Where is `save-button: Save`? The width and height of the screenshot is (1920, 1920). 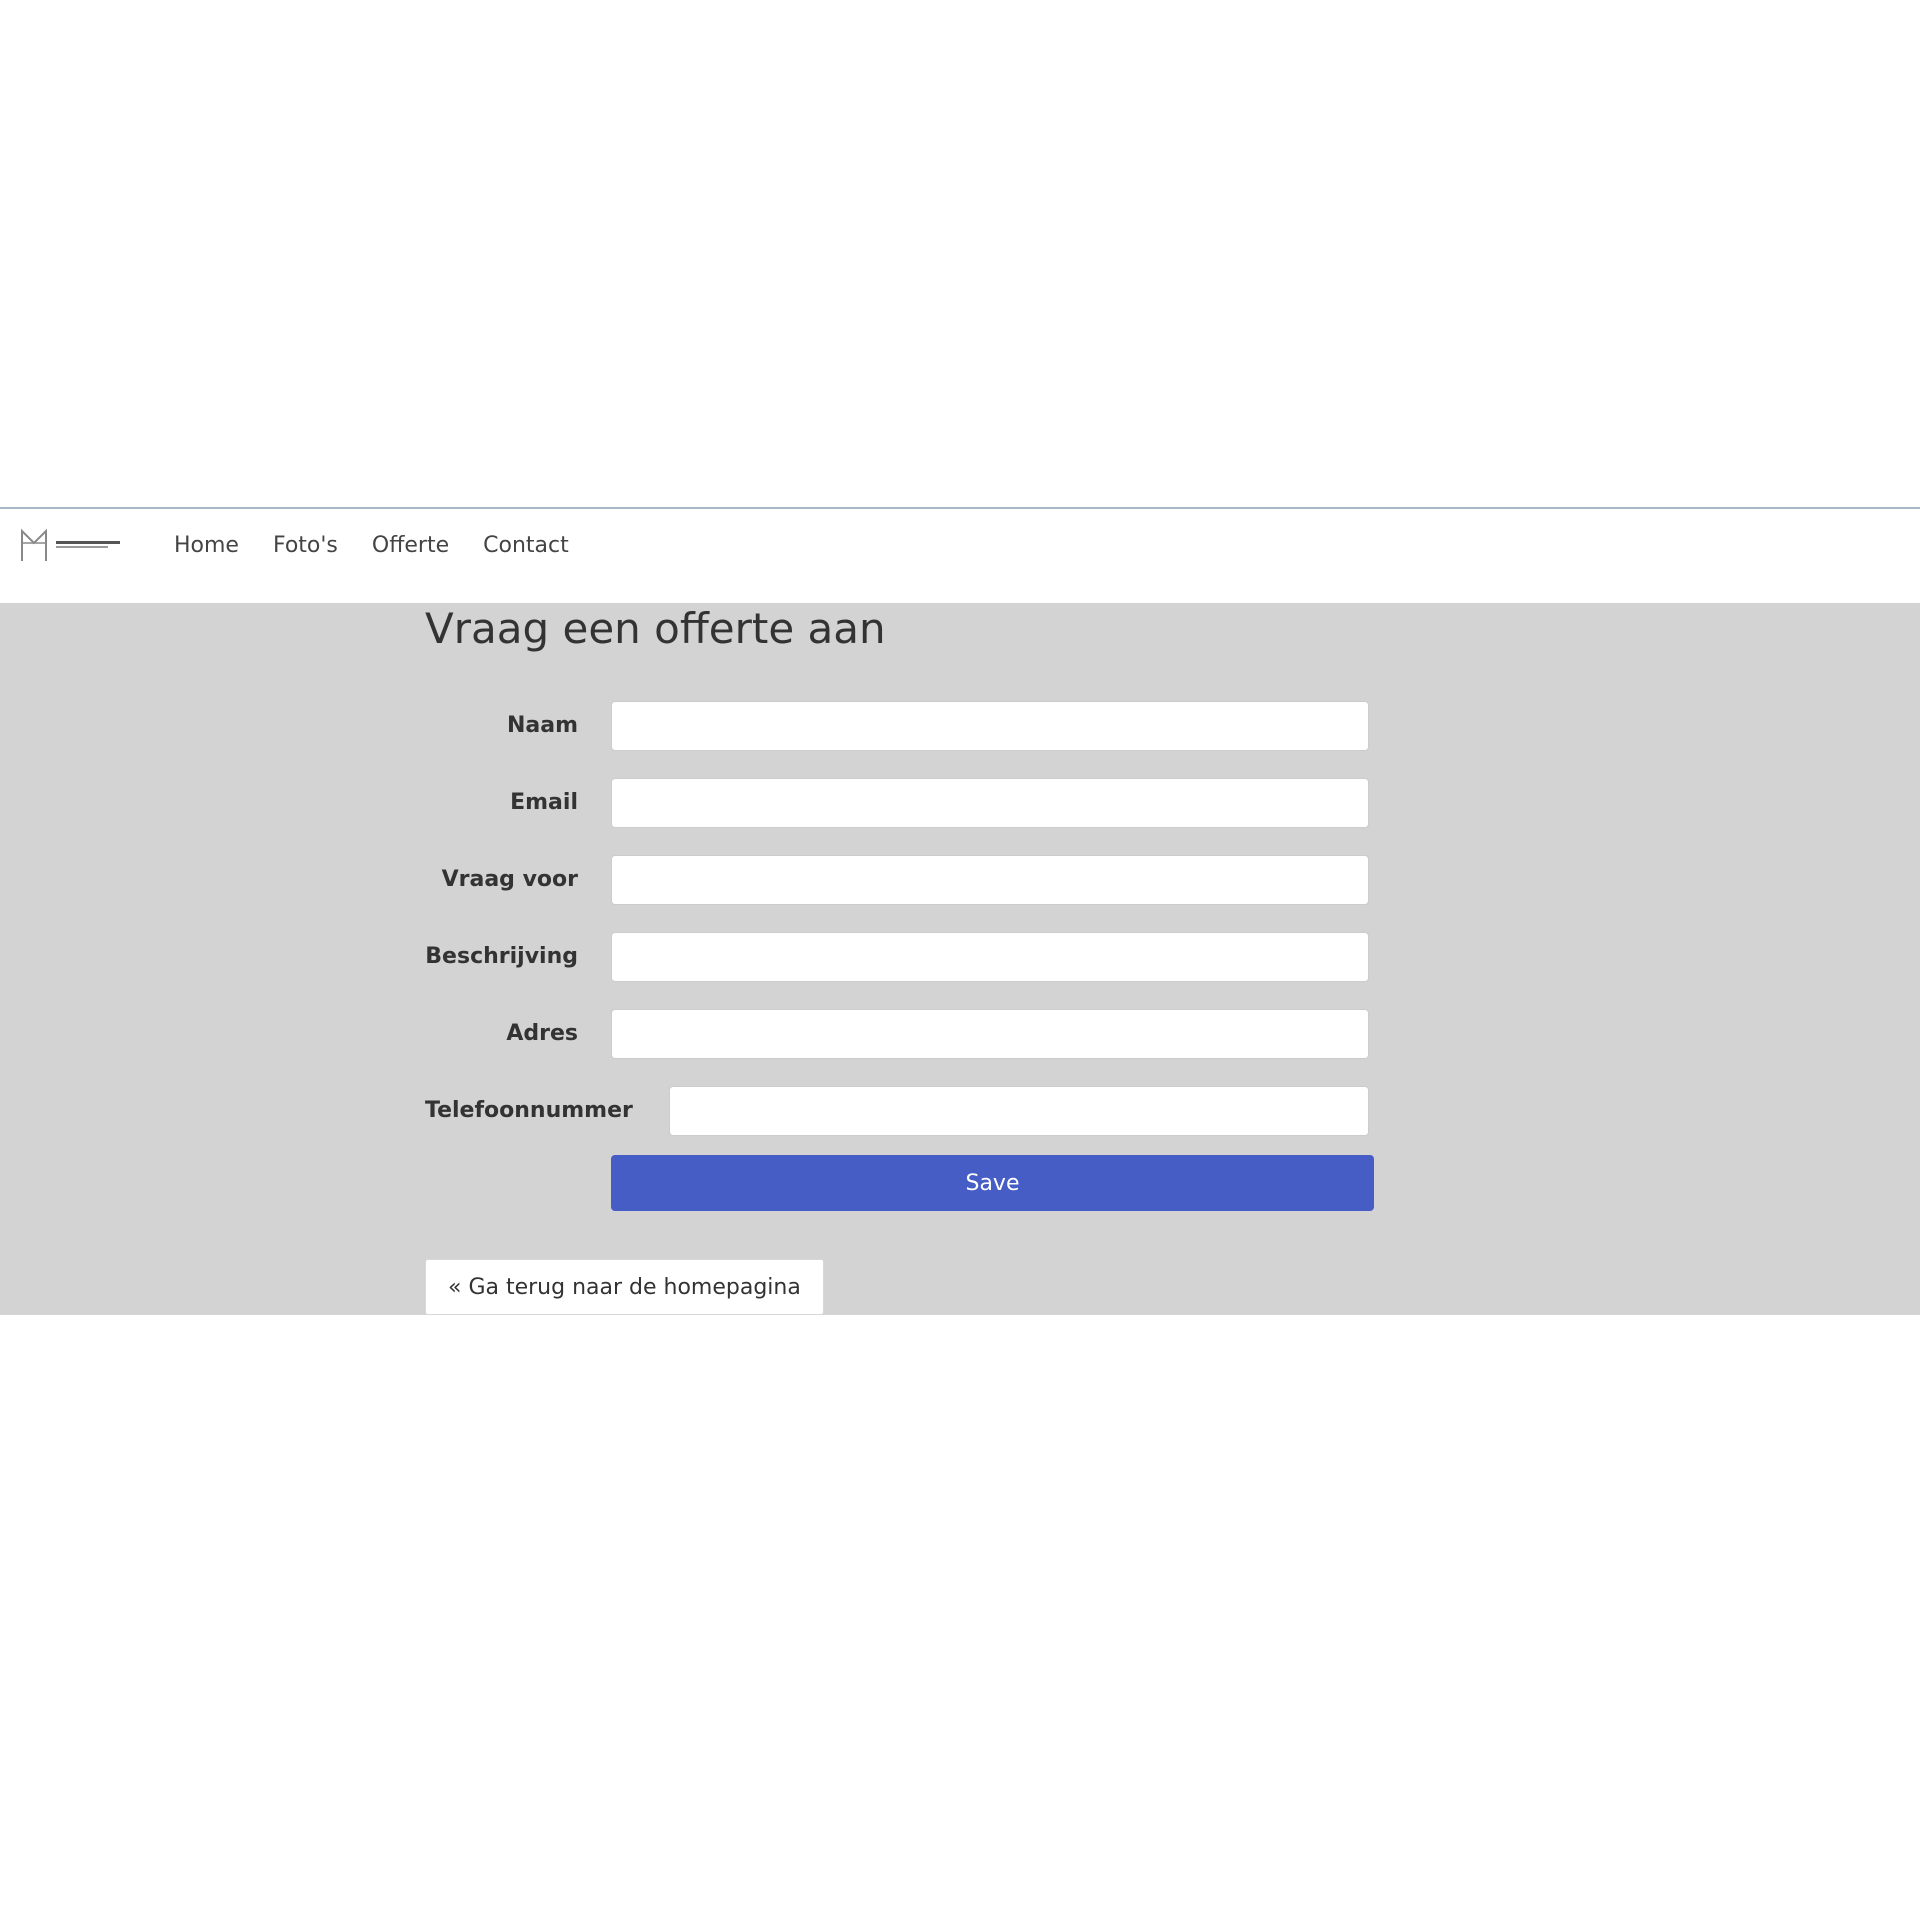
save-button: Save is located at coordinates (992, 1183).